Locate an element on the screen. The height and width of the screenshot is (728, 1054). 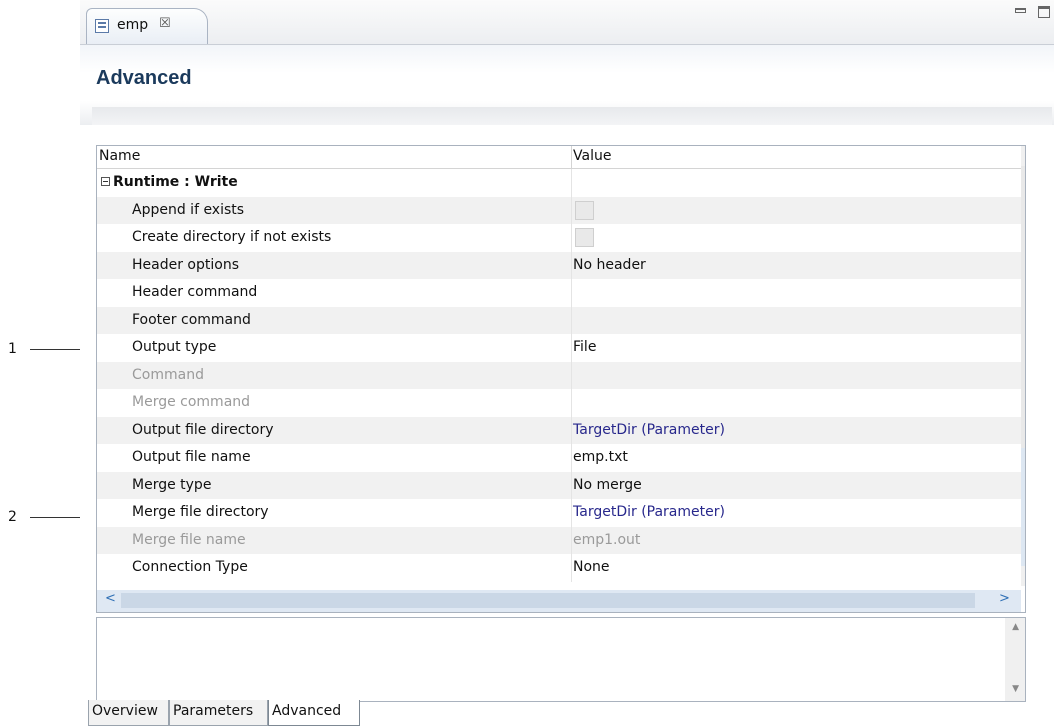
callout-1-number: 1 is located at coordinates (12, 349).